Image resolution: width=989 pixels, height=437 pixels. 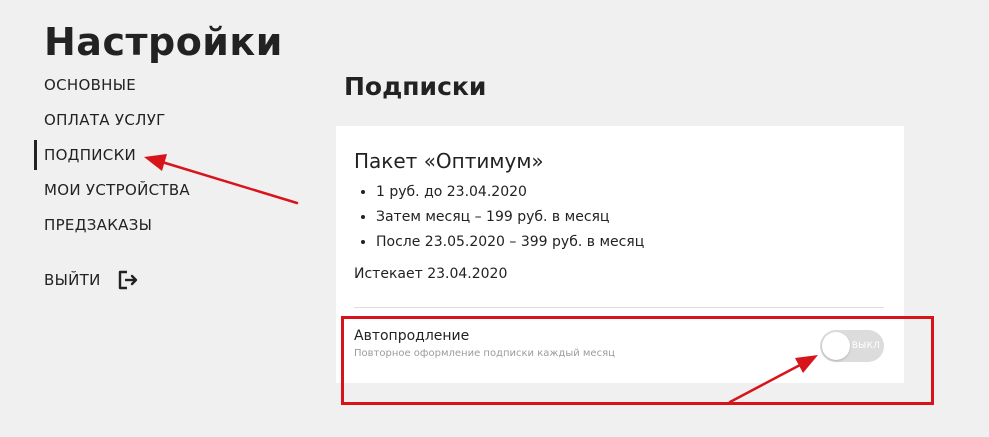 I want to click on sidebar-item-payments: ОПЛАТА УСЛУГ, so click(x=164, y=122).